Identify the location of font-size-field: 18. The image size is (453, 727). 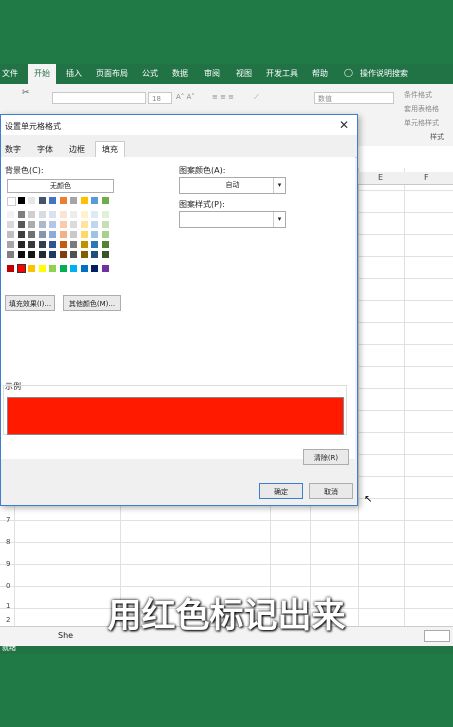
(160, 98).